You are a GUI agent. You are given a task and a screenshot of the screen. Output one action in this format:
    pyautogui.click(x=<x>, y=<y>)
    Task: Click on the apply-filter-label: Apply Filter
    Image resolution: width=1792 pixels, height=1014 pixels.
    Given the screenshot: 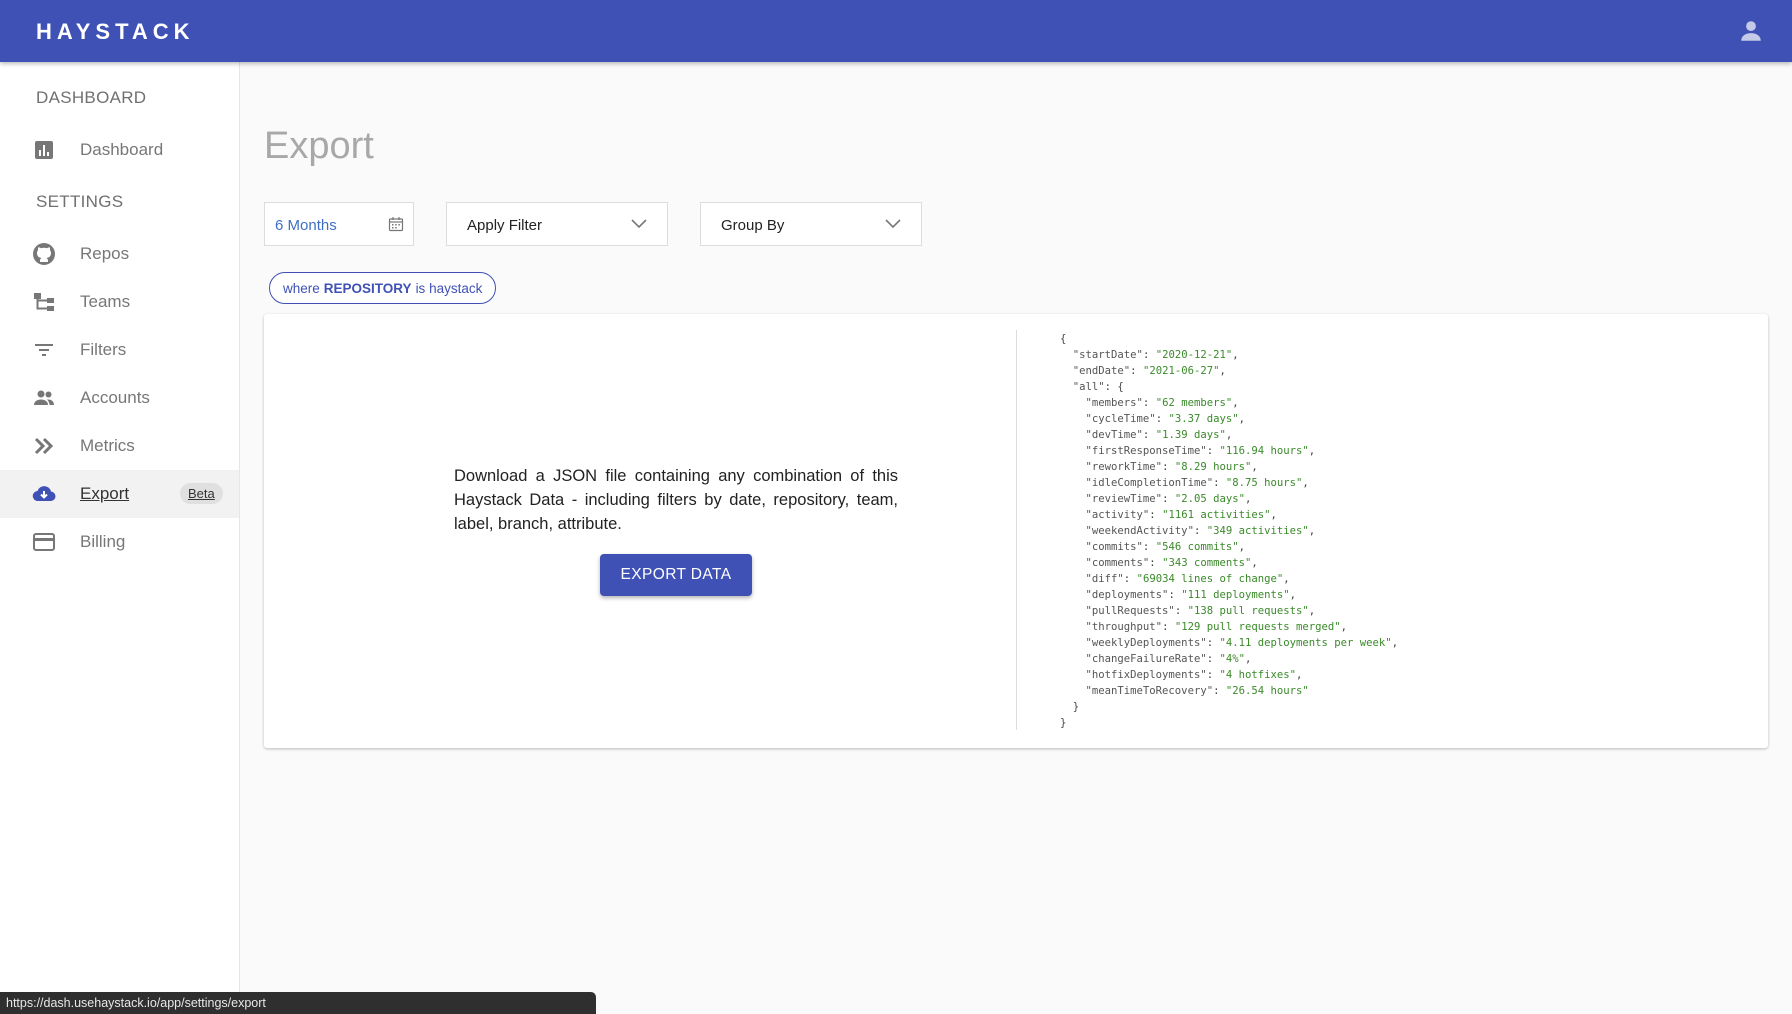 What is the action you would take?
    pyautogui.click(x=505, y=225)
    